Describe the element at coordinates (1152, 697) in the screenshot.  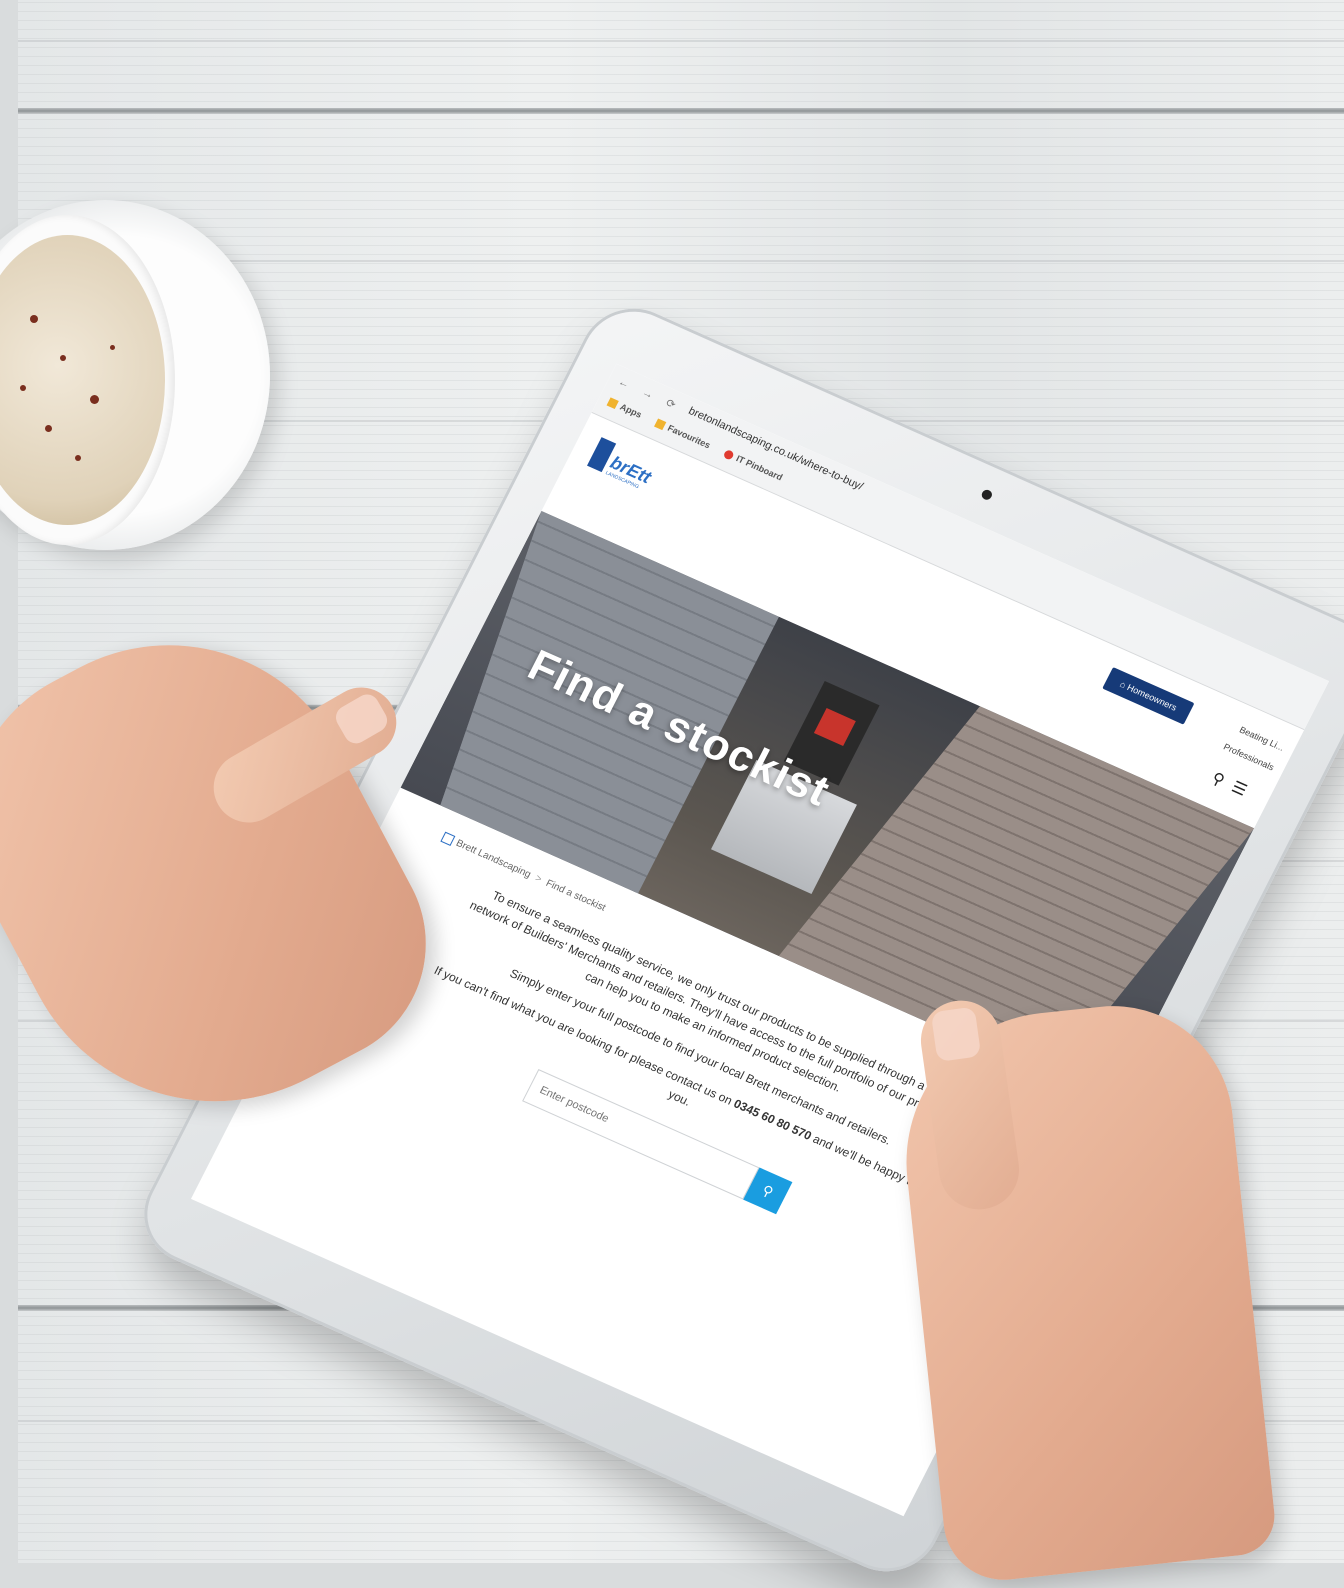
I see `homeowners-label: Homeowners` at that location.